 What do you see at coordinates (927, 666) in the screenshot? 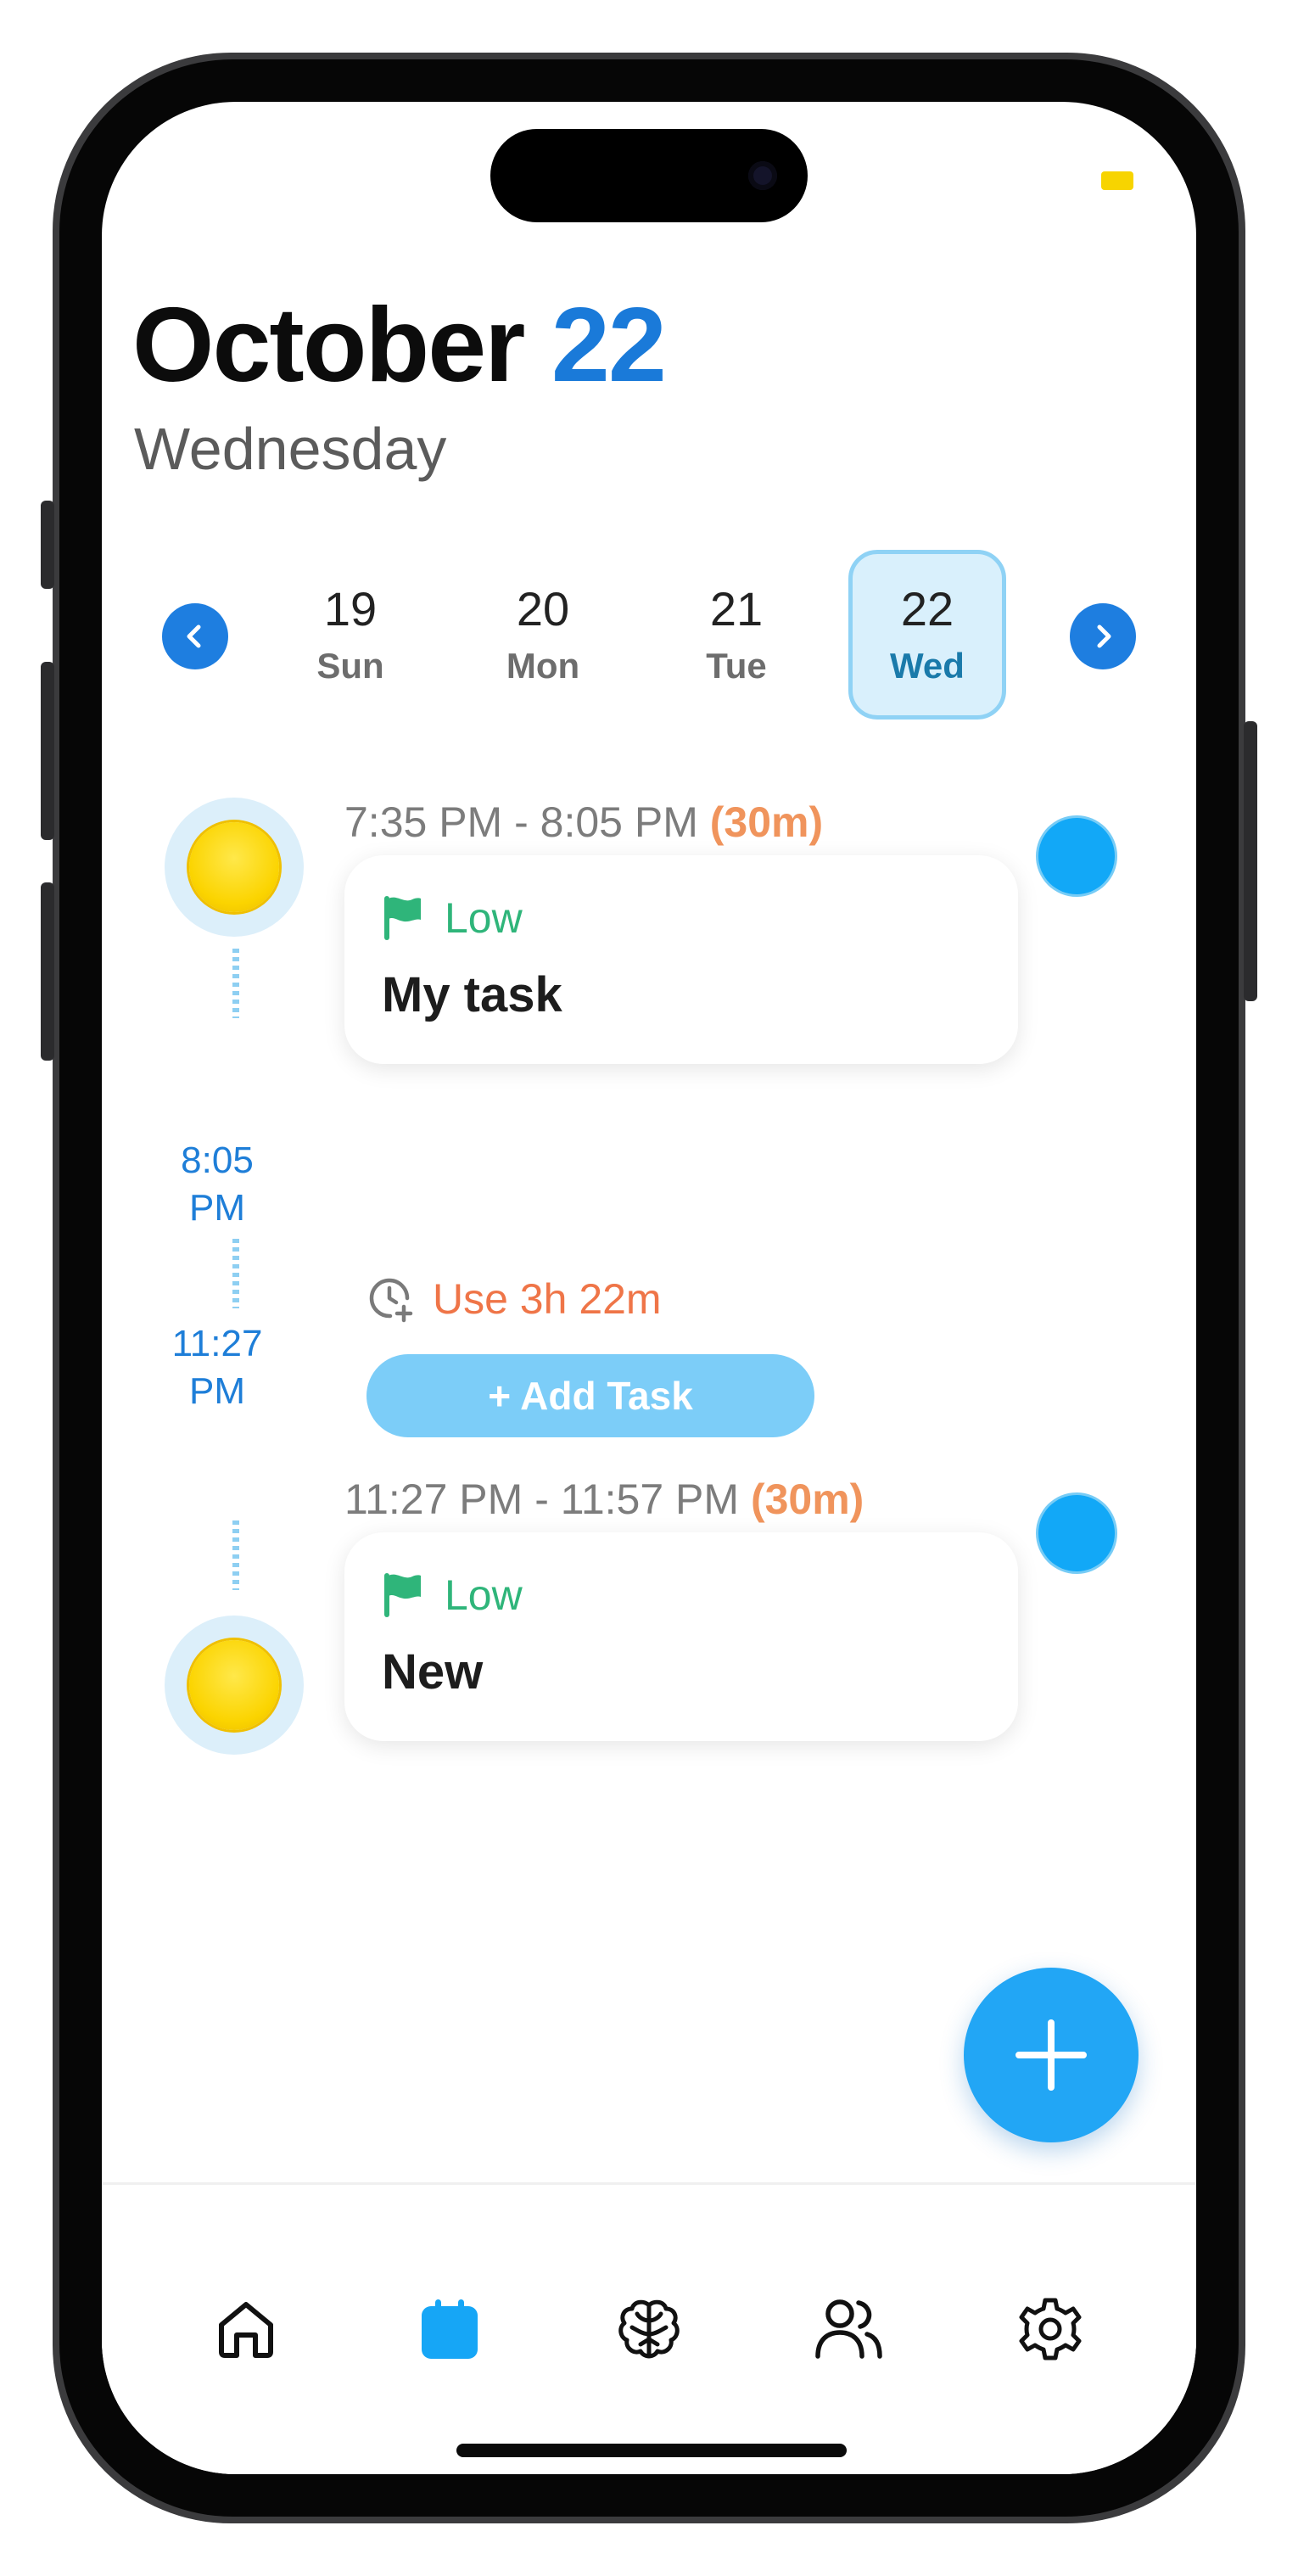
I see `date-weekday: Wed` at bounding box center [927, 666].